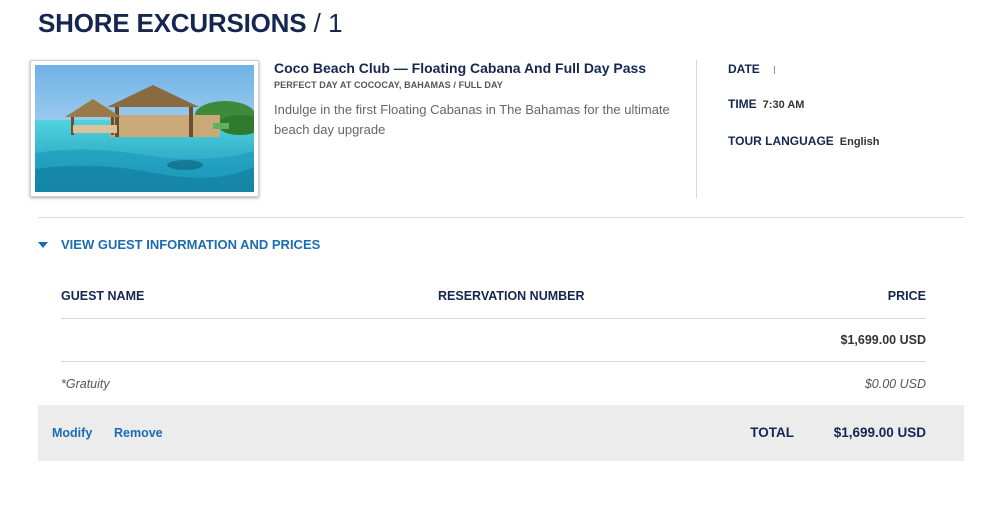 This screenshot has width=1000, height=506. I want to click on beach-cabana-photo, so click(144, 128).